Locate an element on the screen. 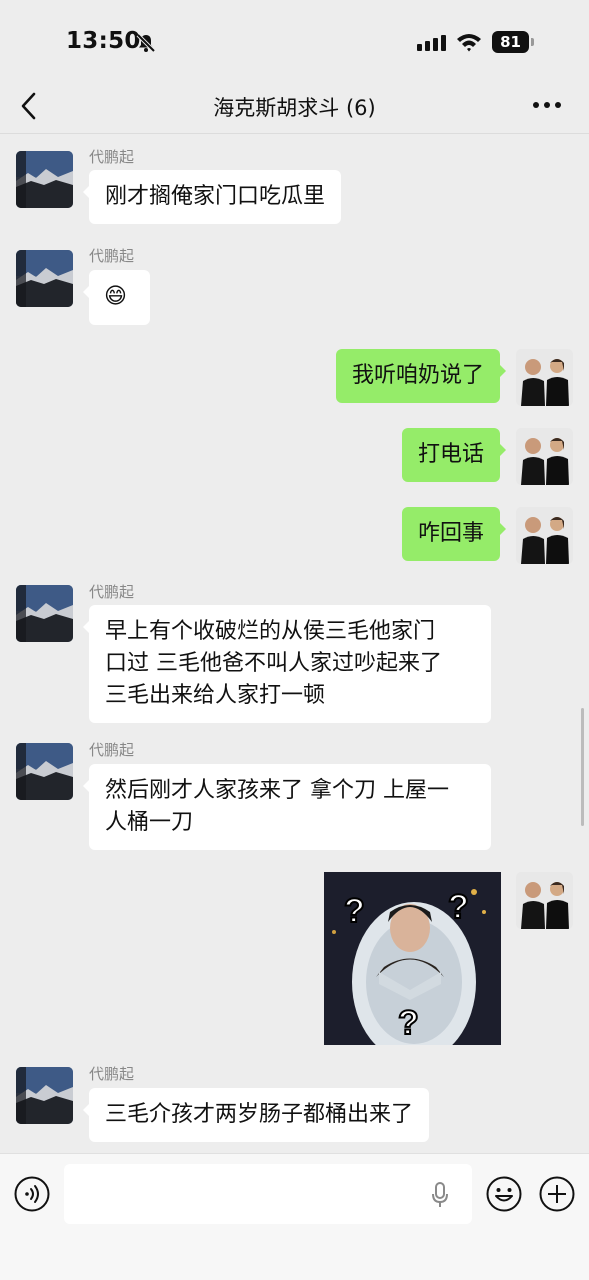 This screenshot has height=1280, width=589. message-bubble: 三毛介孩才两岁肠子都桶出来了 is located at coordinates (256, 1115).